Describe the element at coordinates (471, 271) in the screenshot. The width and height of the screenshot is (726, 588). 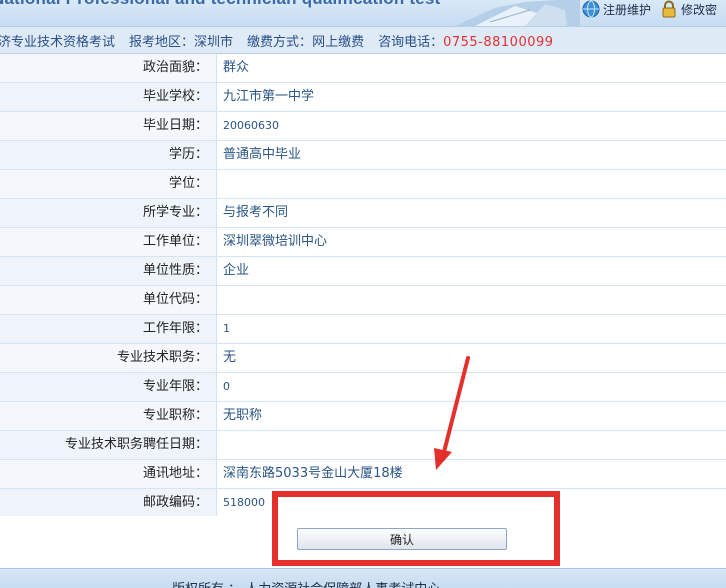
I see `field-value: 企业` at that location.